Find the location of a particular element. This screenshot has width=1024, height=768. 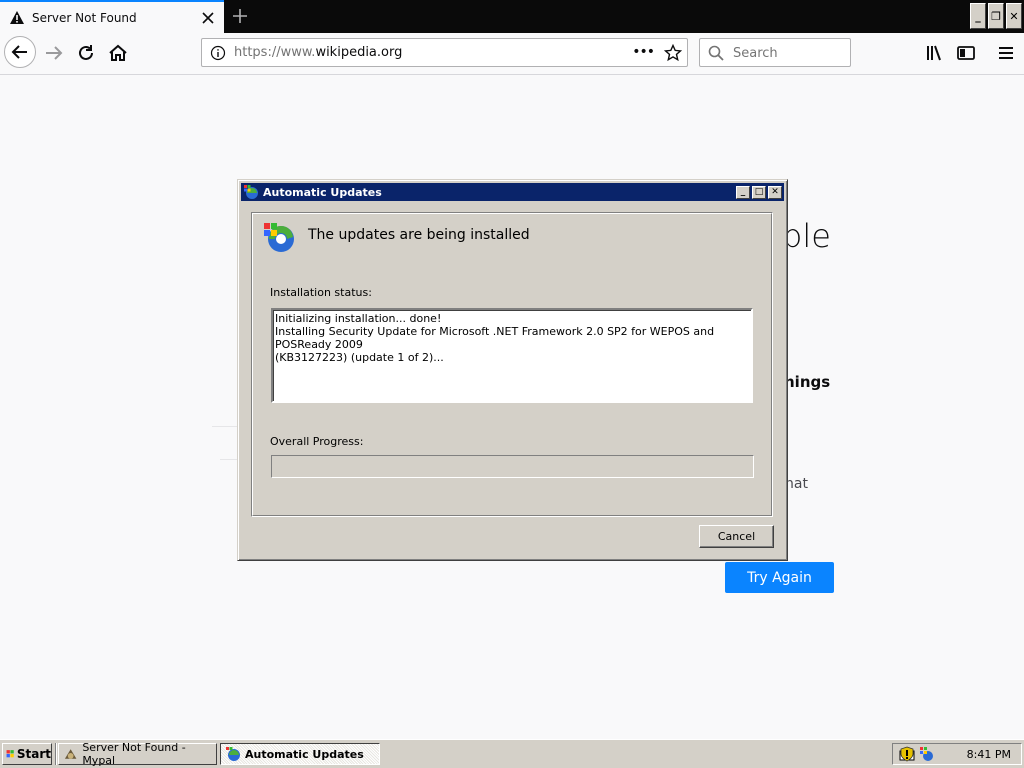

windows-update-tray-icon is located at coordinates (927, 754).